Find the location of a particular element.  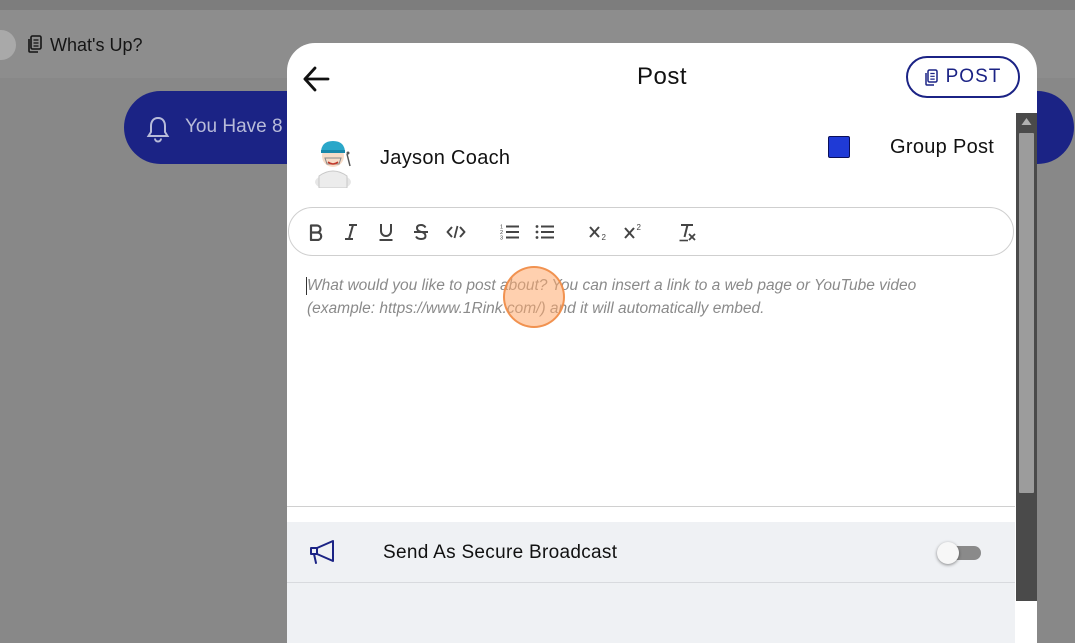

modal-scrollbar is located at coordinates (1026, 357).